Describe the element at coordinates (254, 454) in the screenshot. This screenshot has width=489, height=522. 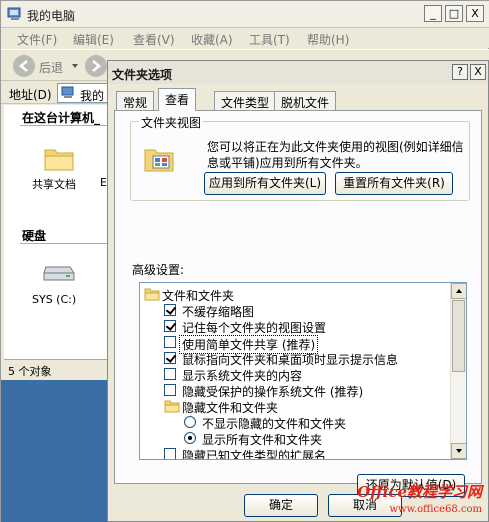
I see `tree-row-label: 隐藏已知文件类型的扩展名` at that location.